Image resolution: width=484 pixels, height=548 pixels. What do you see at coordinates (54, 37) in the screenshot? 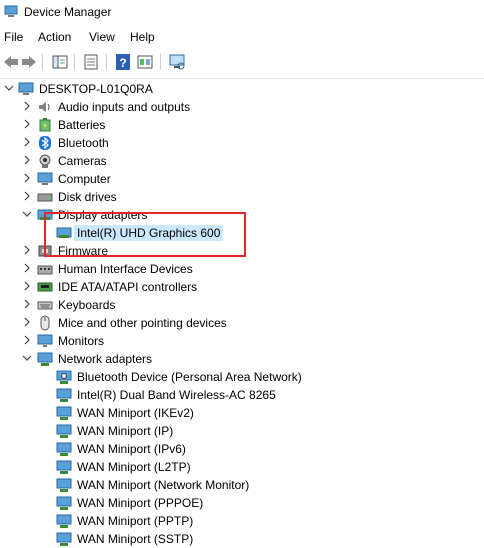
I see `menu-action: Action` at bounding box center [54, 37].